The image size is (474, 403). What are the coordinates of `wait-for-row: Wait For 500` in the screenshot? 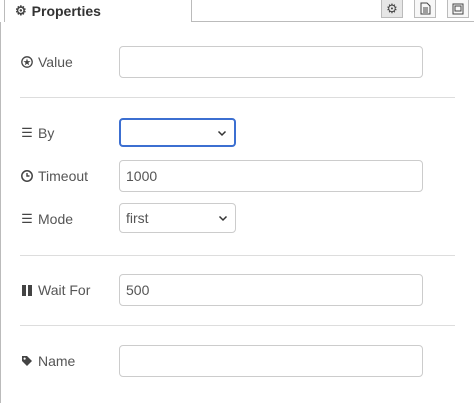 It's located at (225, 290).